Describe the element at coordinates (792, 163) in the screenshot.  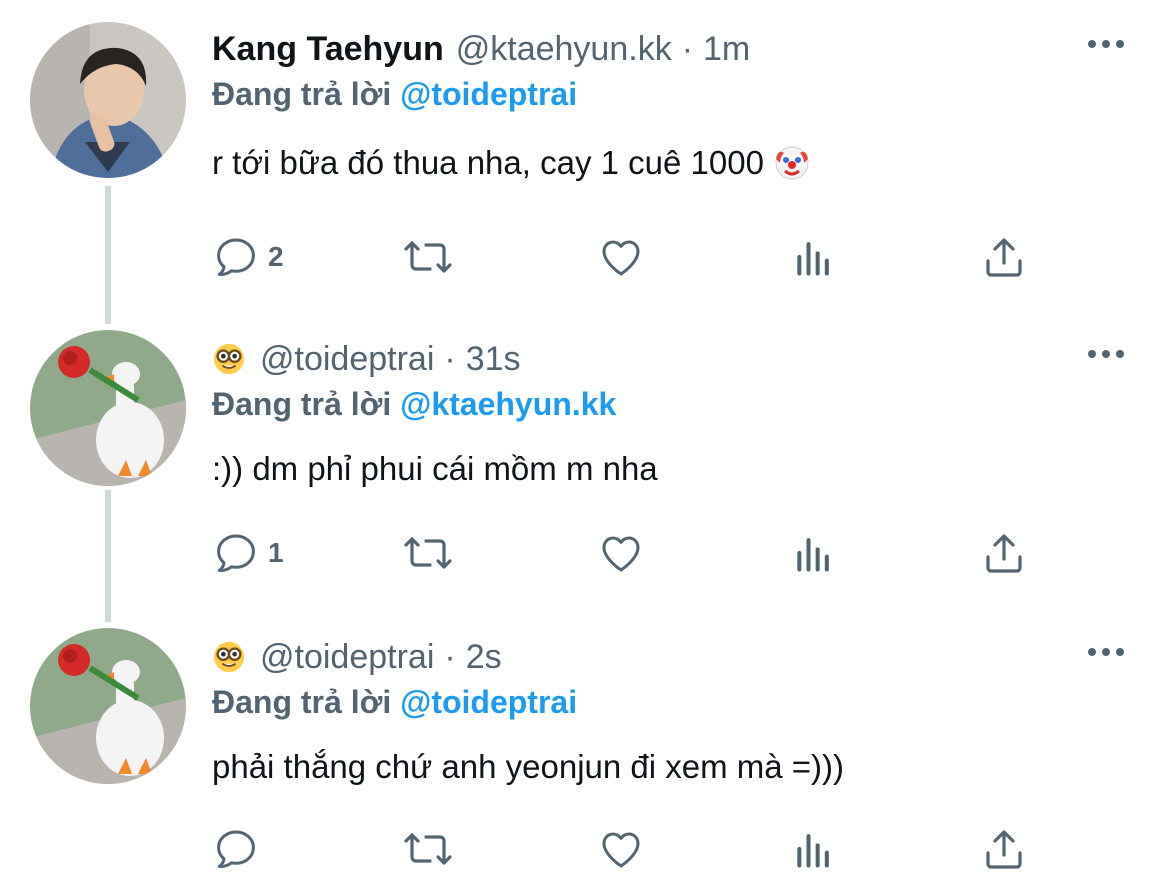
I see `clown-face-icon` at that location.